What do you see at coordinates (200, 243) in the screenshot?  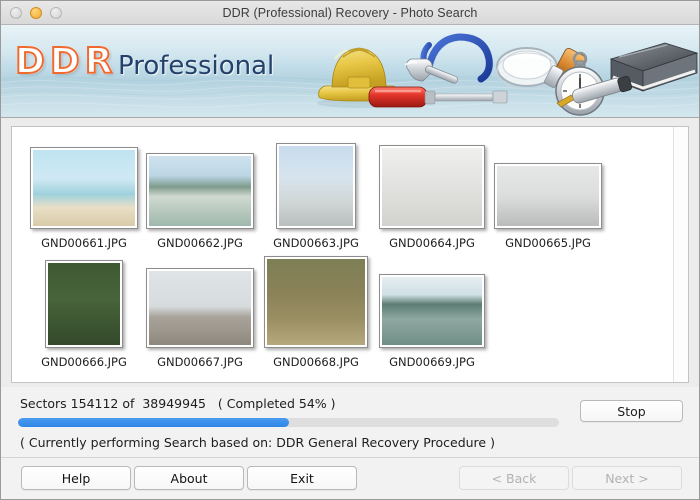 I see `thumbnail-filename: GND00662.JPG` at bounding box center [200, 243].